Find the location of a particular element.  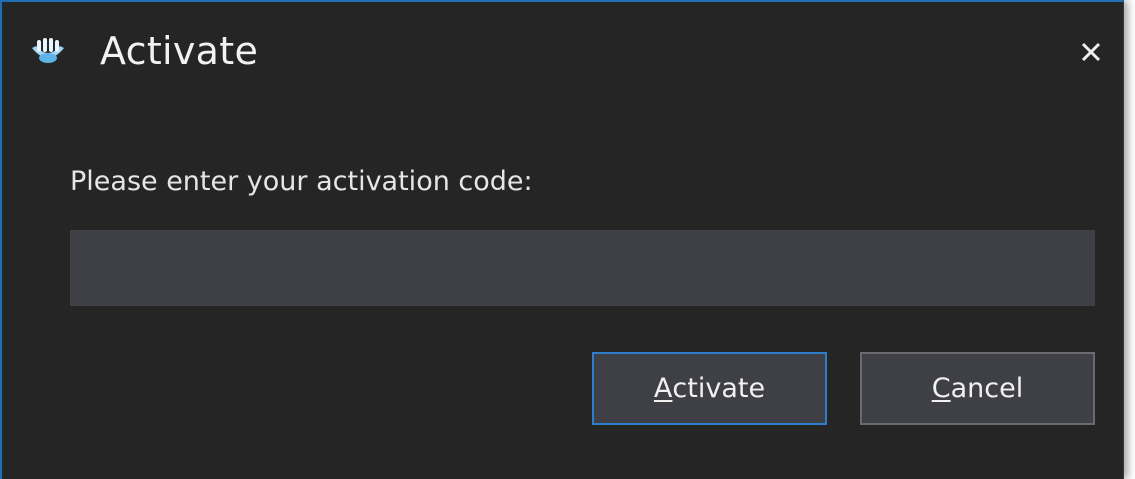

cancel-mnemonic: C is located at coordinates (941, 388).